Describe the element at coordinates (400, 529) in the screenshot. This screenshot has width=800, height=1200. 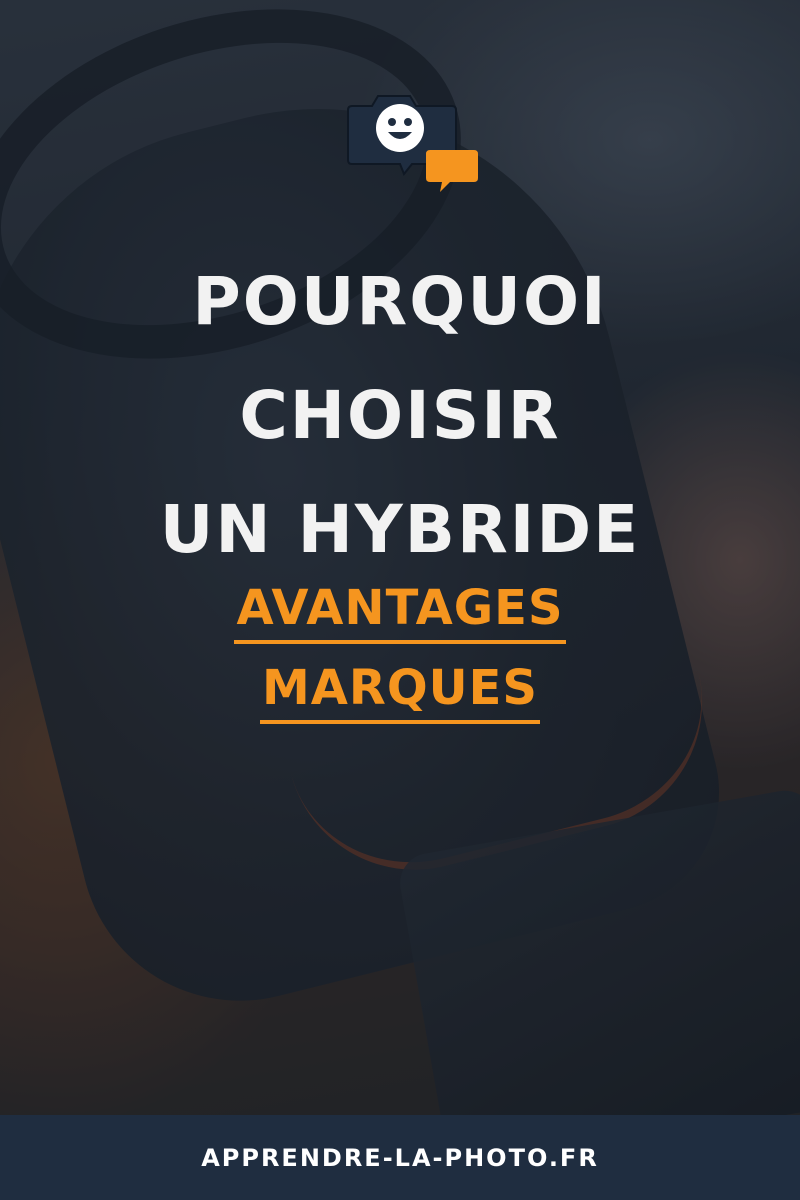
I see `headline-line-3: UN HYBRIDE` at that location.